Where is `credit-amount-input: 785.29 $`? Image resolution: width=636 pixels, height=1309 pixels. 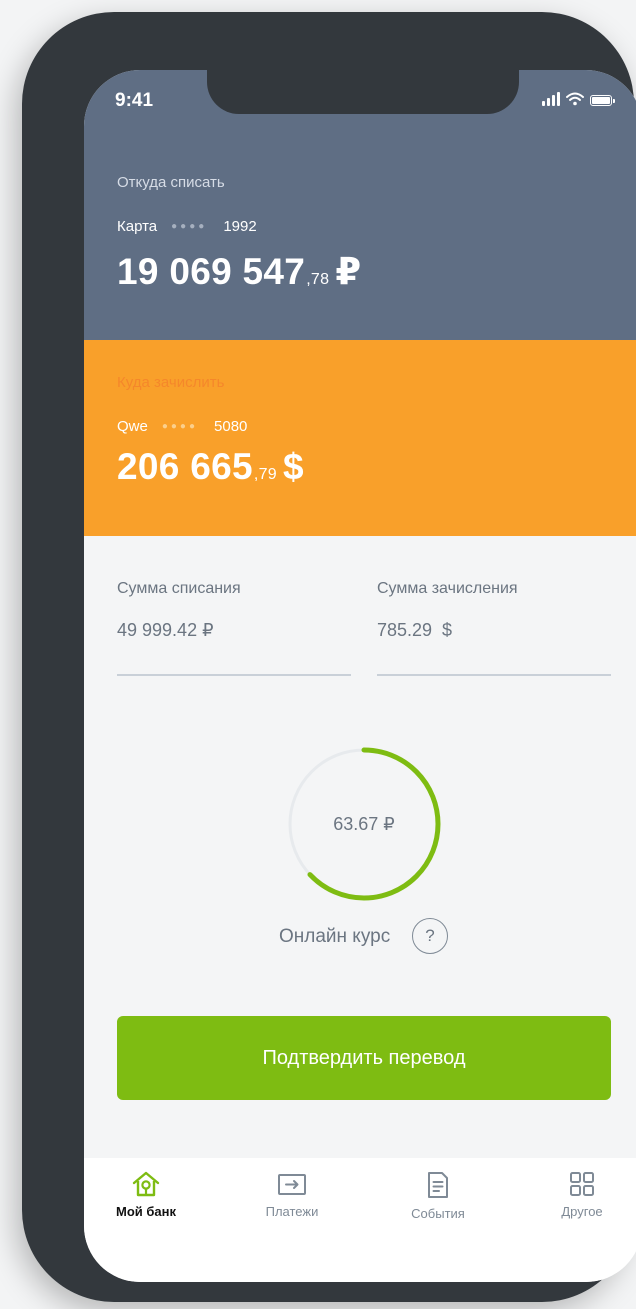 credit-amount-input: 785.29 $ is located at coordinates (414, 630).